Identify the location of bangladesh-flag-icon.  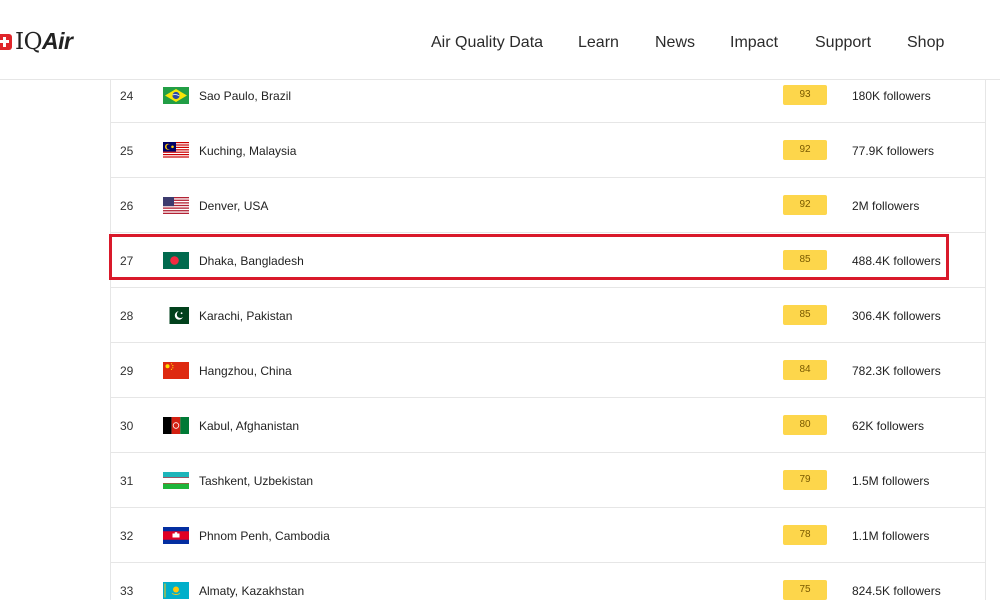
(176, 260).